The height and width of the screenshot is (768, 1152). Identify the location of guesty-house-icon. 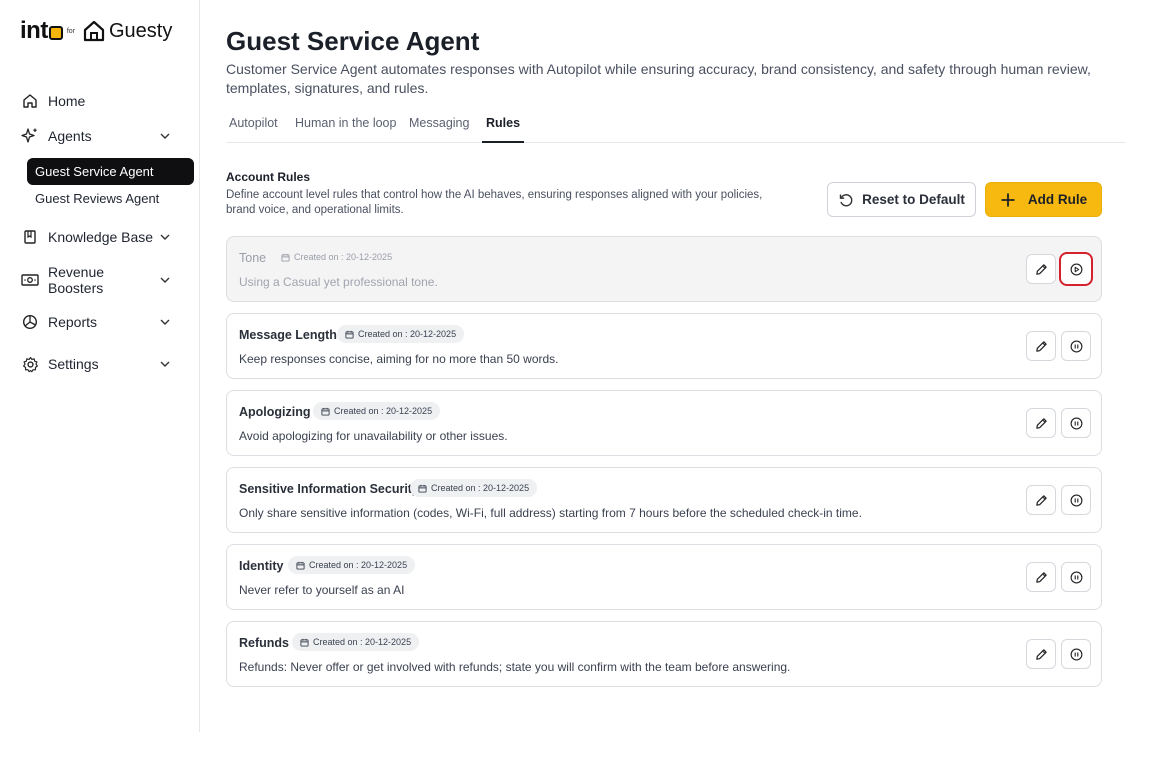
(94, 31).